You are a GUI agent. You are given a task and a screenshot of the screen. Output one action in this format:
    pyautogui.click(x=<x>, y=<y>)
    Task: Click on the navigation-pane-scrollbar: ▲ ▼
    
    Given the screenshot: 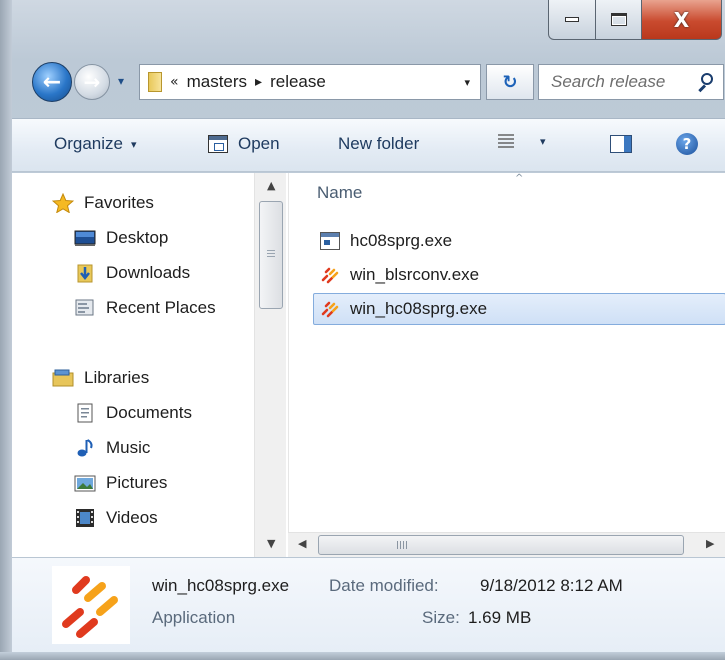 What is the action you would take?
    pyautogui.click(x=270, y=365)
    